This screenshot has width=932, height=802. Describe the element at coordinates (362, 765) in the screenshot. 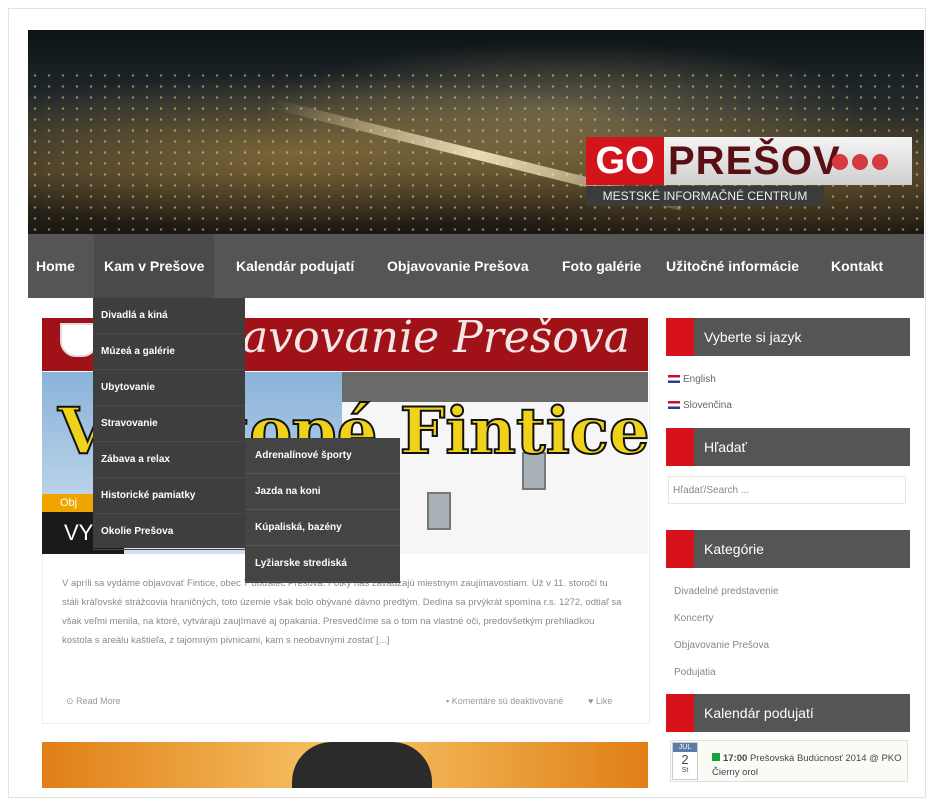

I see `radio-image` at that location.